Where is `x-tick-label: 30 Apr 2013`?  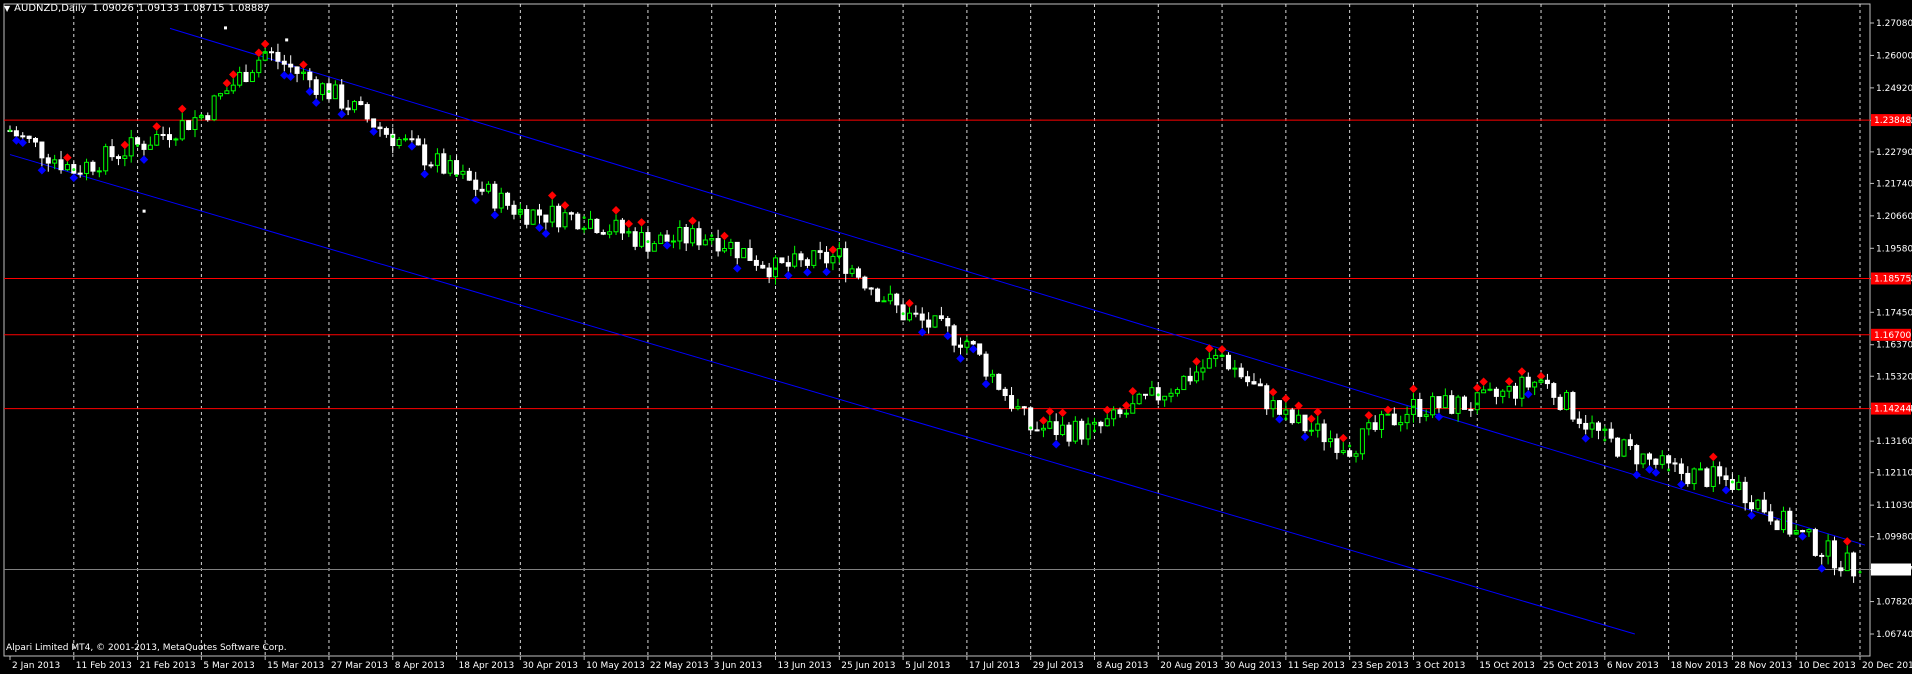 x-tick-label: 30 Apr 2013 is located at coordinates (550, 666).